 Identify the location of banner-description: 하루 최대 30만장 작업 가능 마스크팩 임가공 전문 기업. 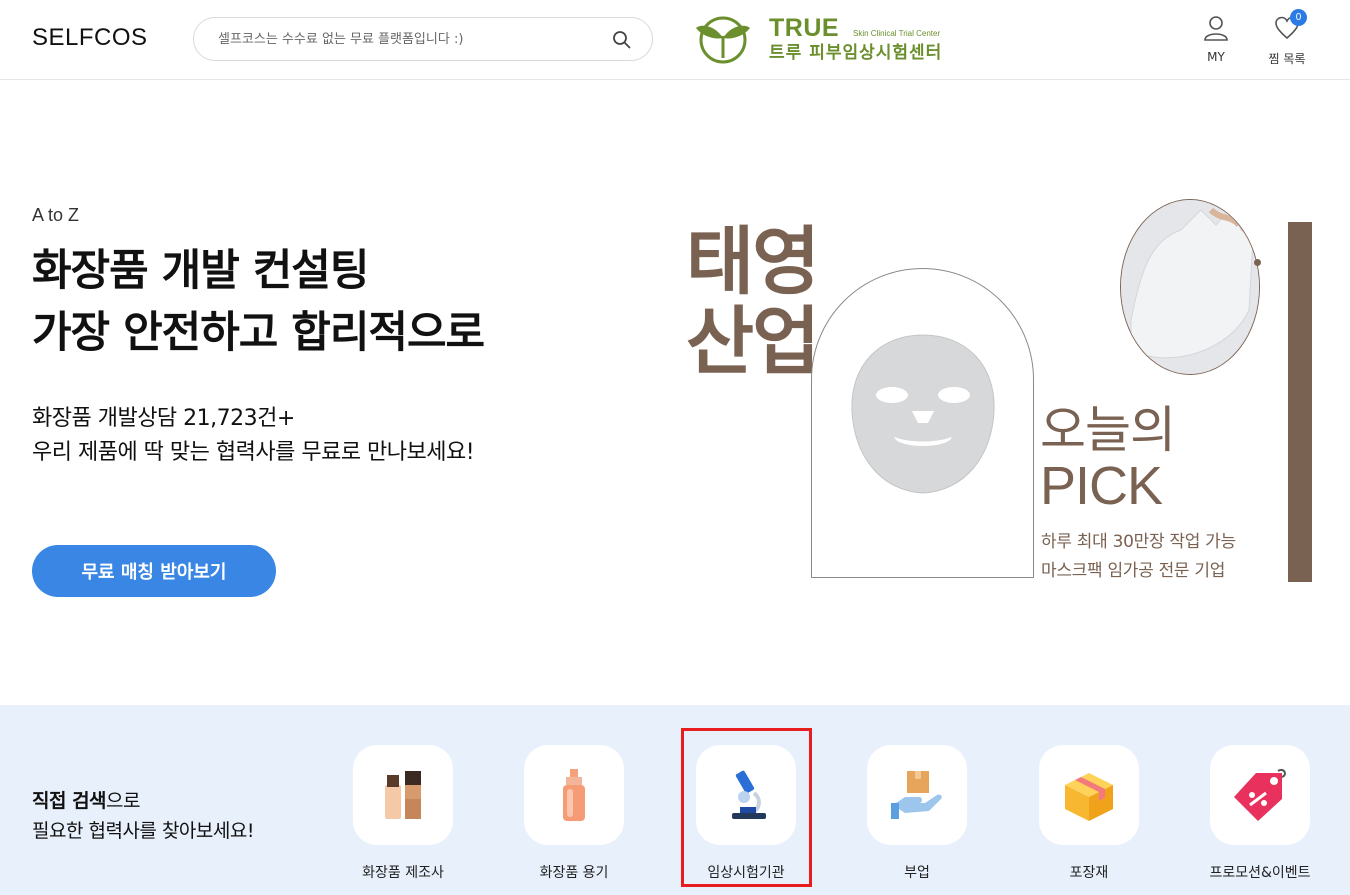
(1138, 557).